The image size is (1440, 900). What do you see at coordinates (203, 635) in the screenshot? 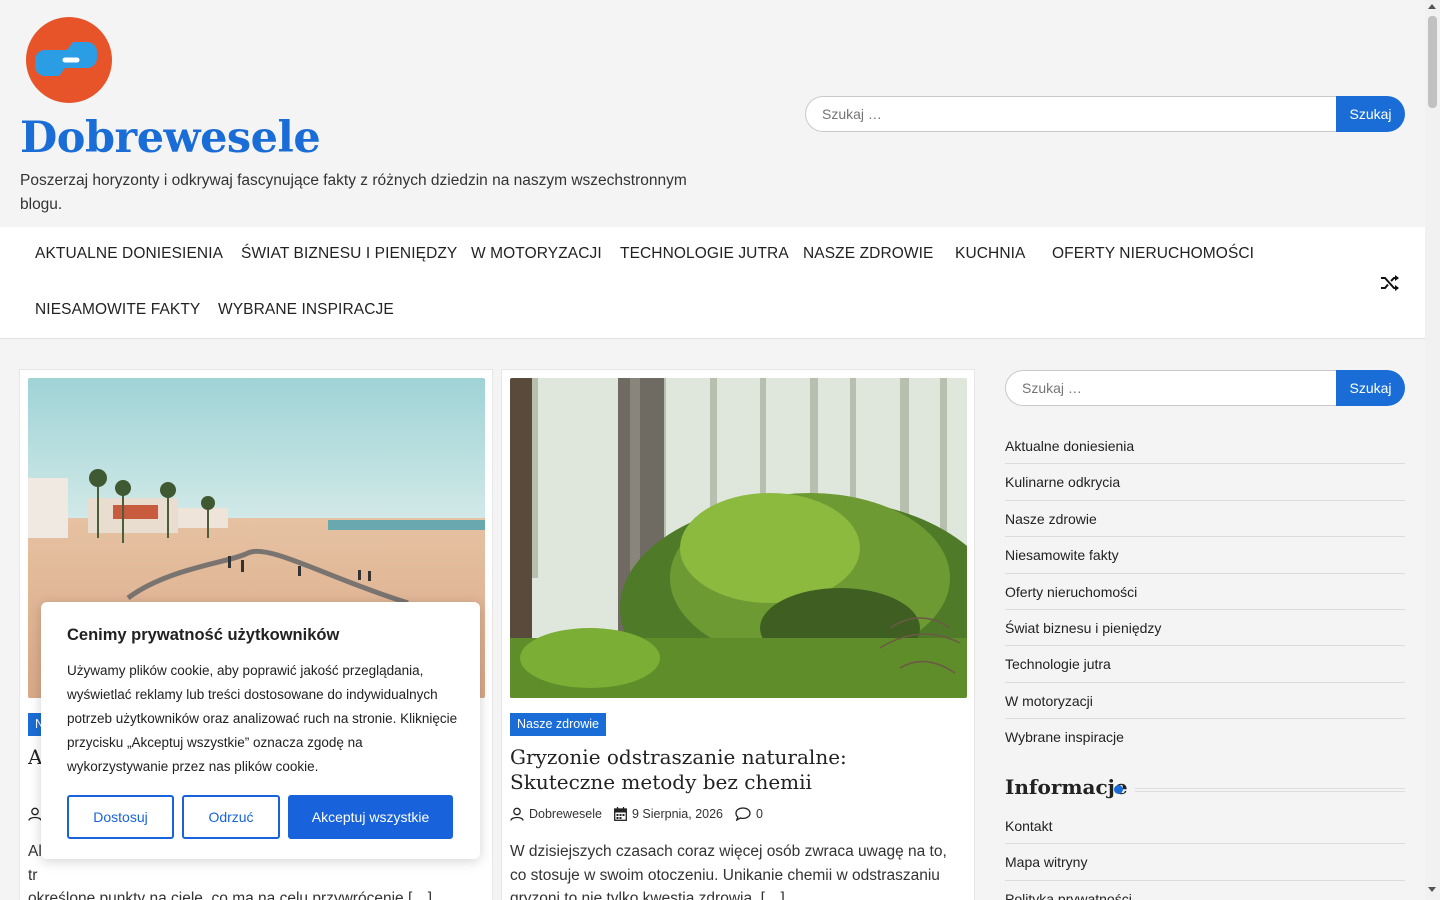
I see `cookie-title: Cenimy prywatność użytkowników` at bounding box center [203, 635].